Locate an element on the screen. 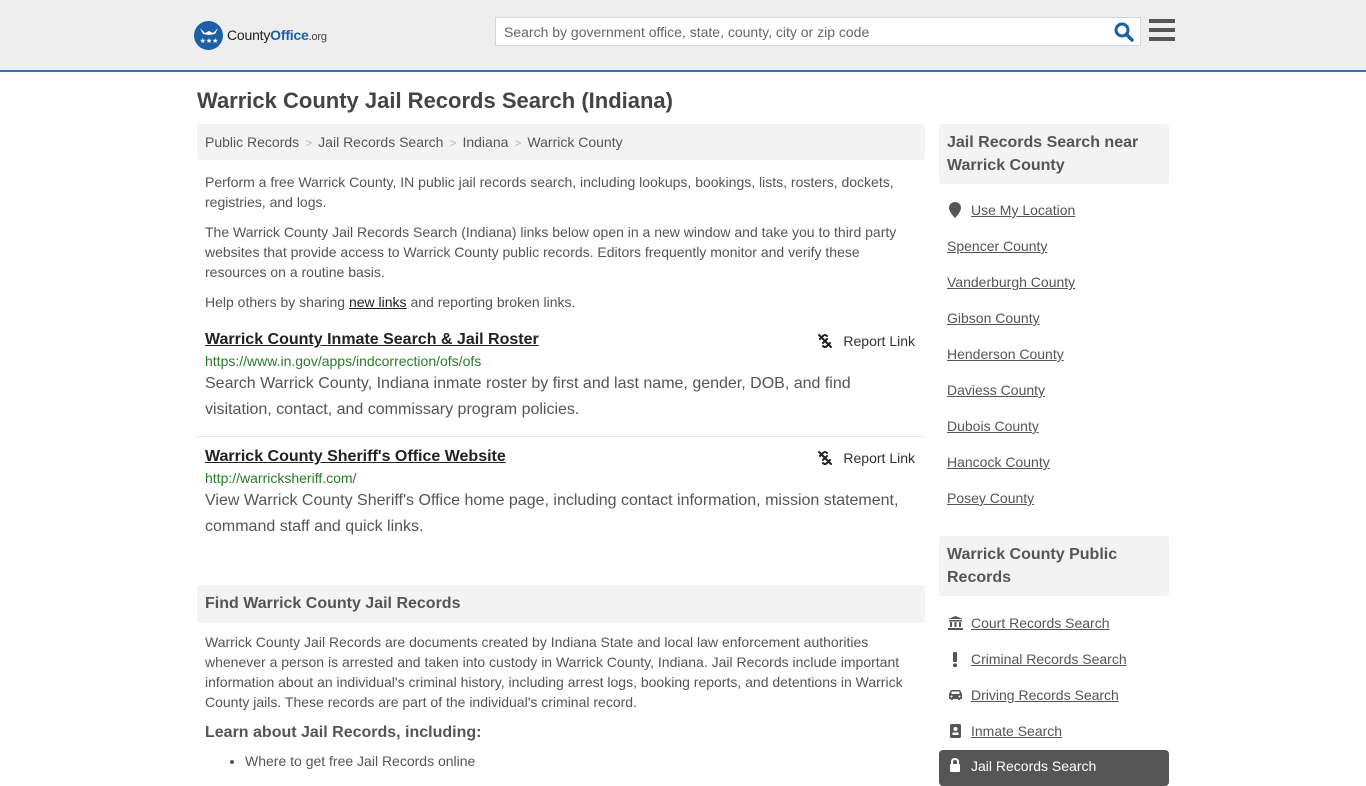  divider is located at coordinates (561, 436).